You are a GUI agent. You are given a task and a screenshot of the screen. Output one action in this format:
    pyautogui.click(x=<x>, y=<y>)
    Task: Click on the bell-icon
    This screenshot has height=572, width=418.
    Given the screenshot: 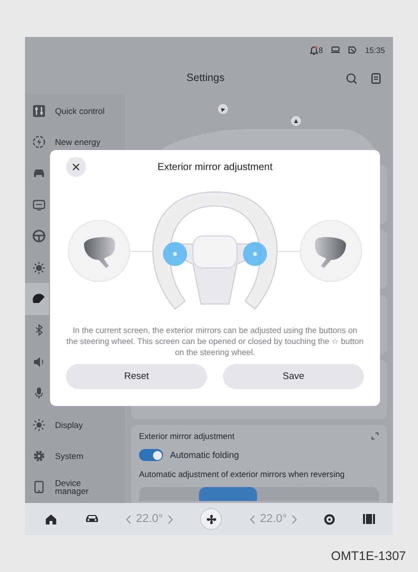 What is the action you would take?
    pyautogui.click(x=314, y=50)
    